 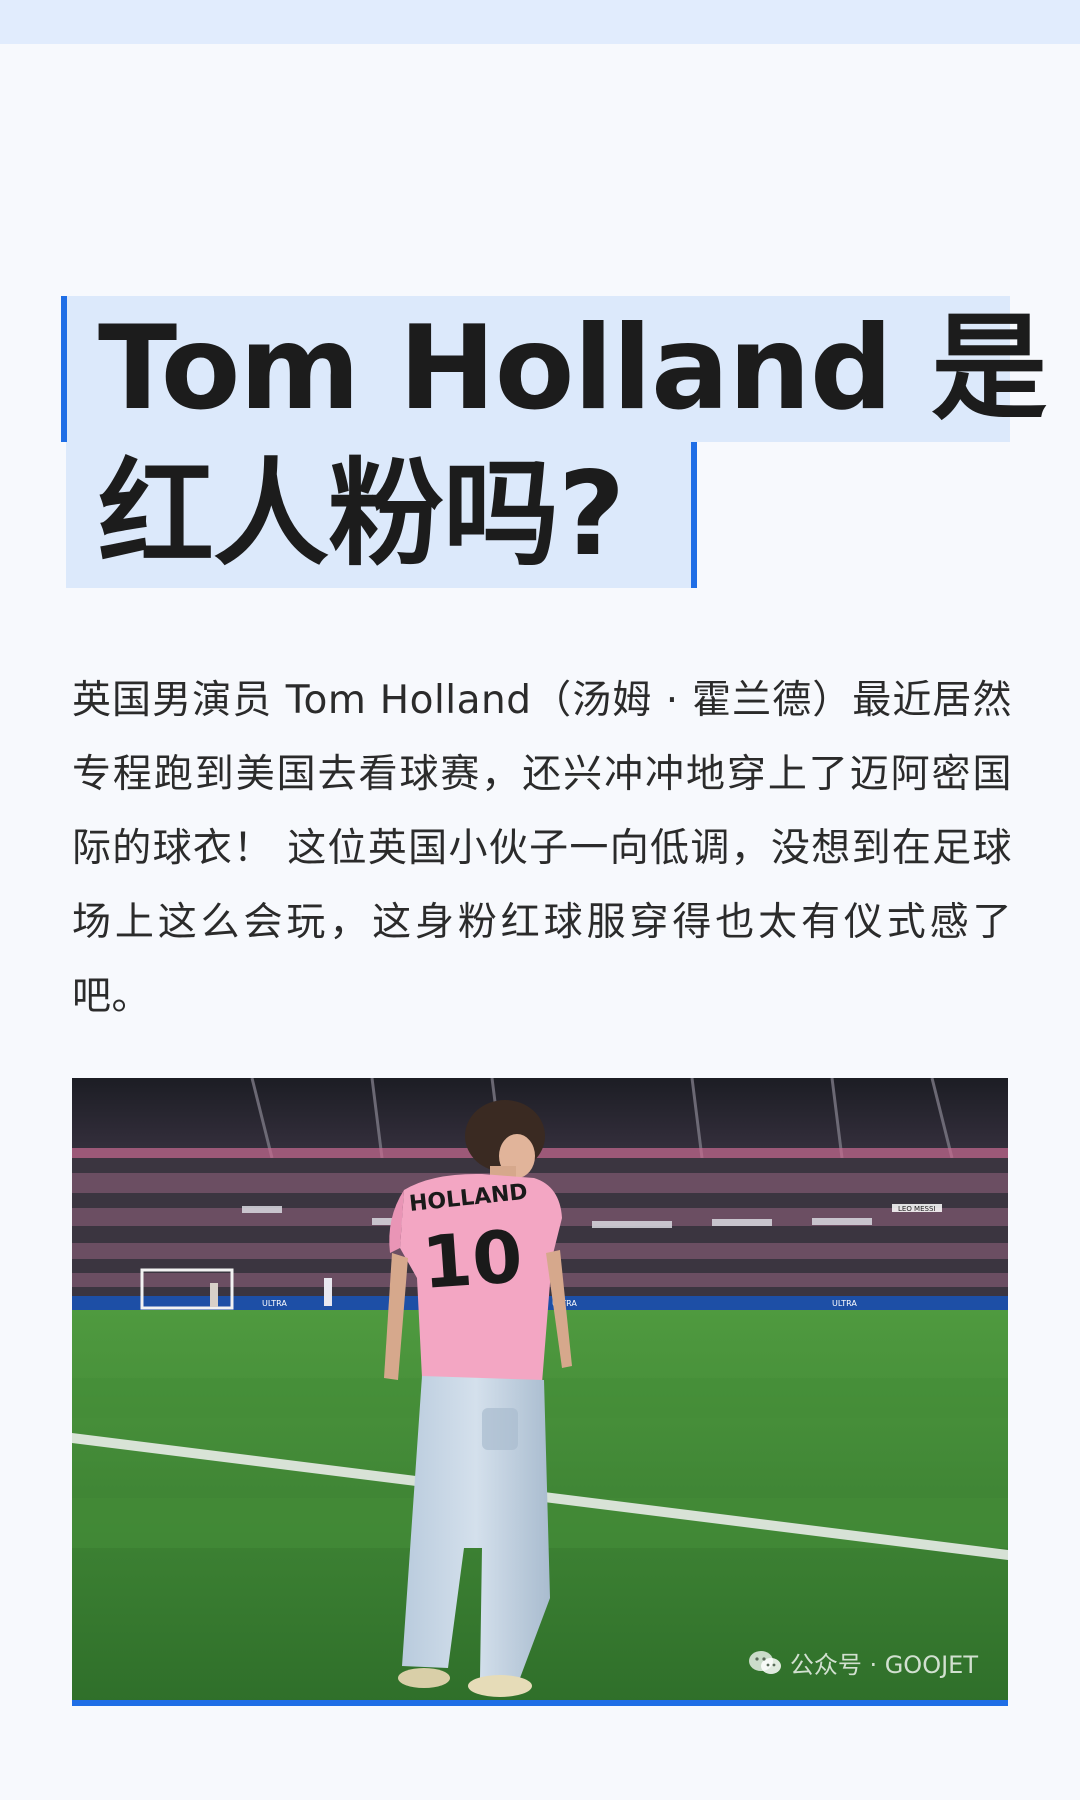 What do you see at coordinates (361, 514) in the screenshot?
I see `heading-text-line-2: 红人粉吗?` at bounding box center [361, 514].